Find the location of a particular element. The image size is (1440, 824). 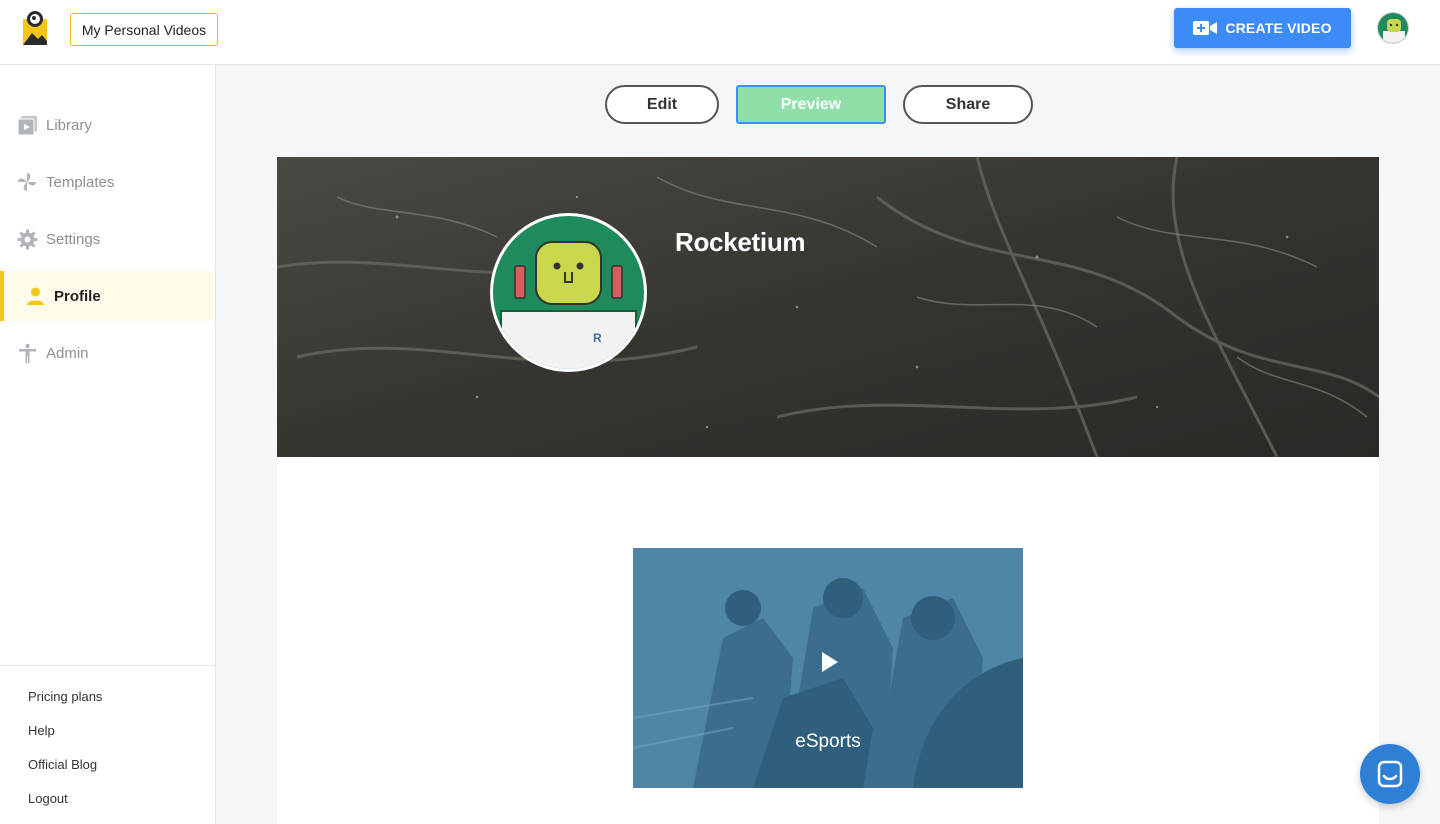

top-bar: My Personal Videos CREATE VIDEO is located at coordinates (720, 32).